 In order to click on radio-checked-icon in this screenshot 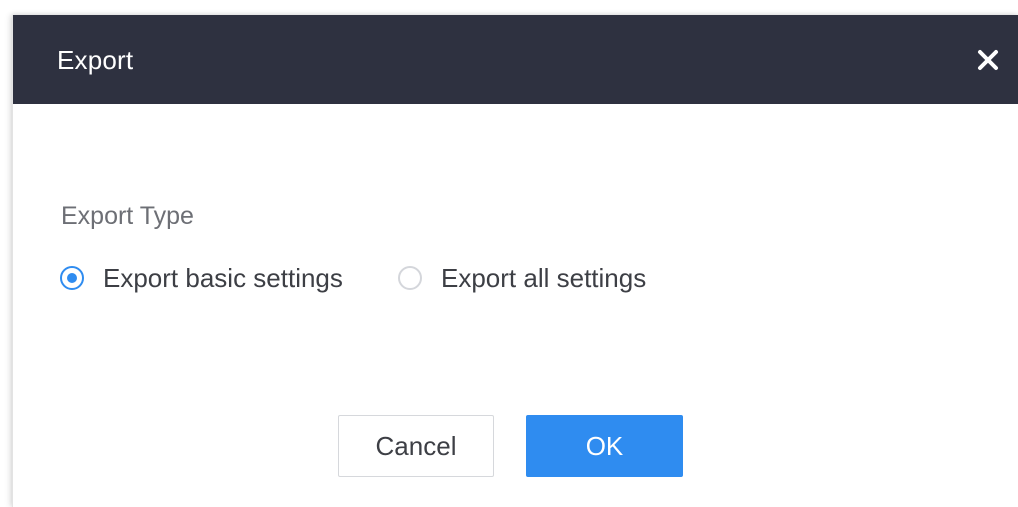, I will do `click(72, 278)`.